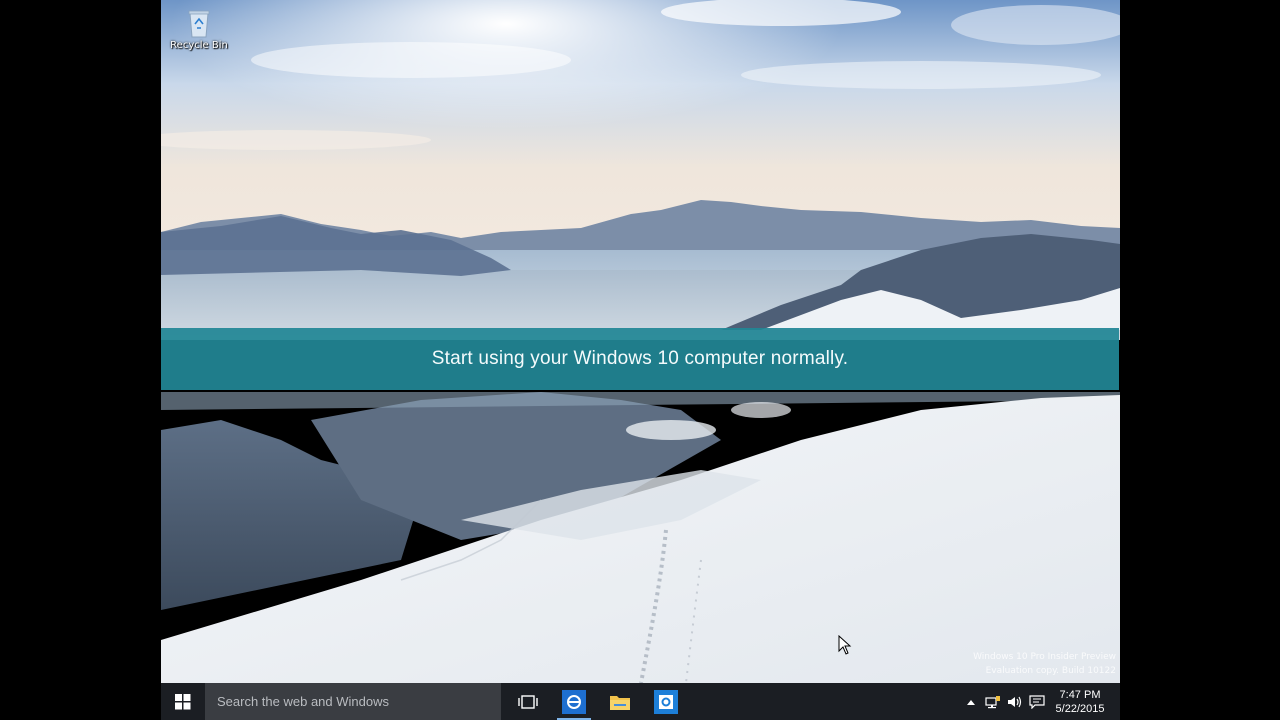  I want to click on network-icon, so click(992, 701).